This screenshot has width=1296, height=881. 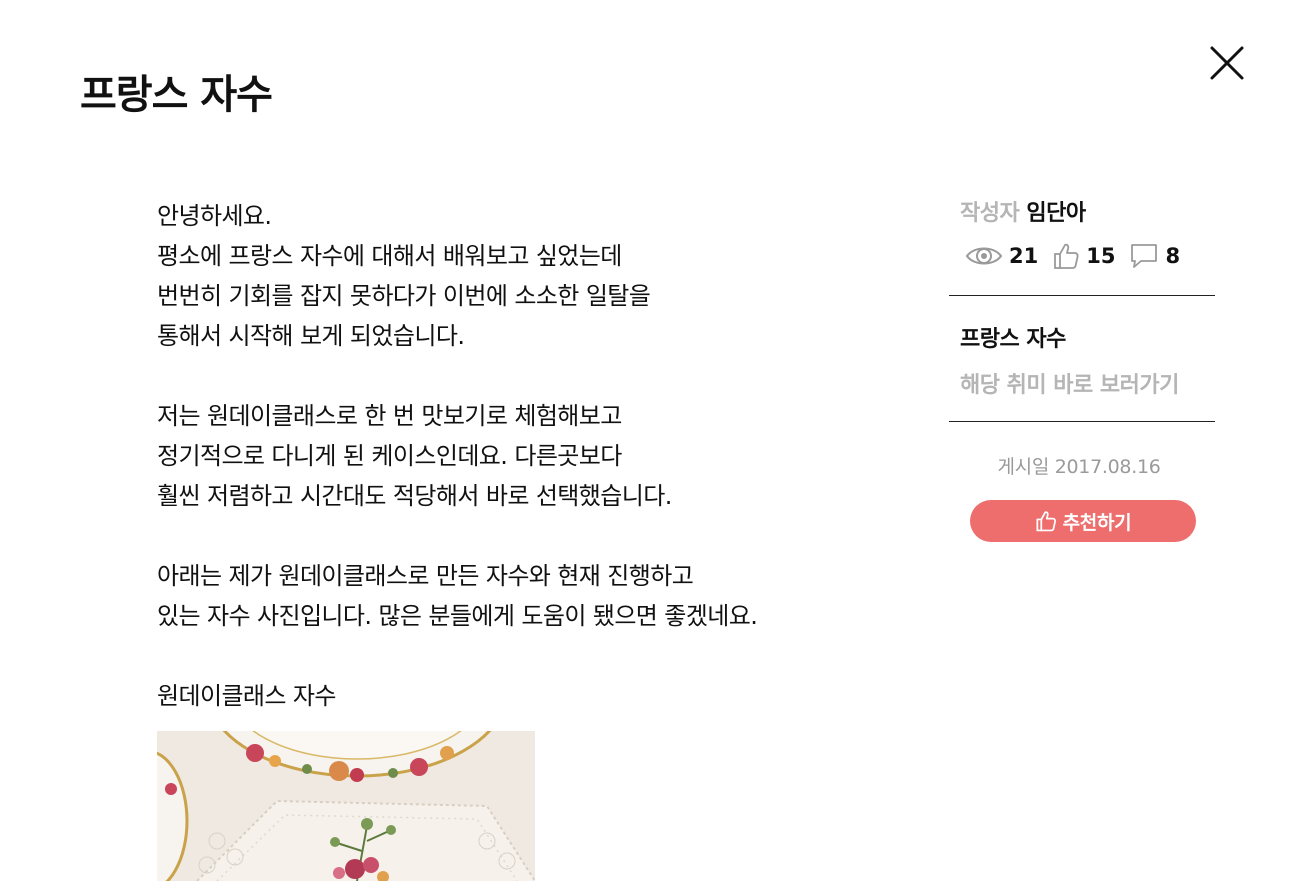 What do you see at coordinates (984, 256) in the screenshot?
I see `eye-icon` at bounding box center [984, 256].